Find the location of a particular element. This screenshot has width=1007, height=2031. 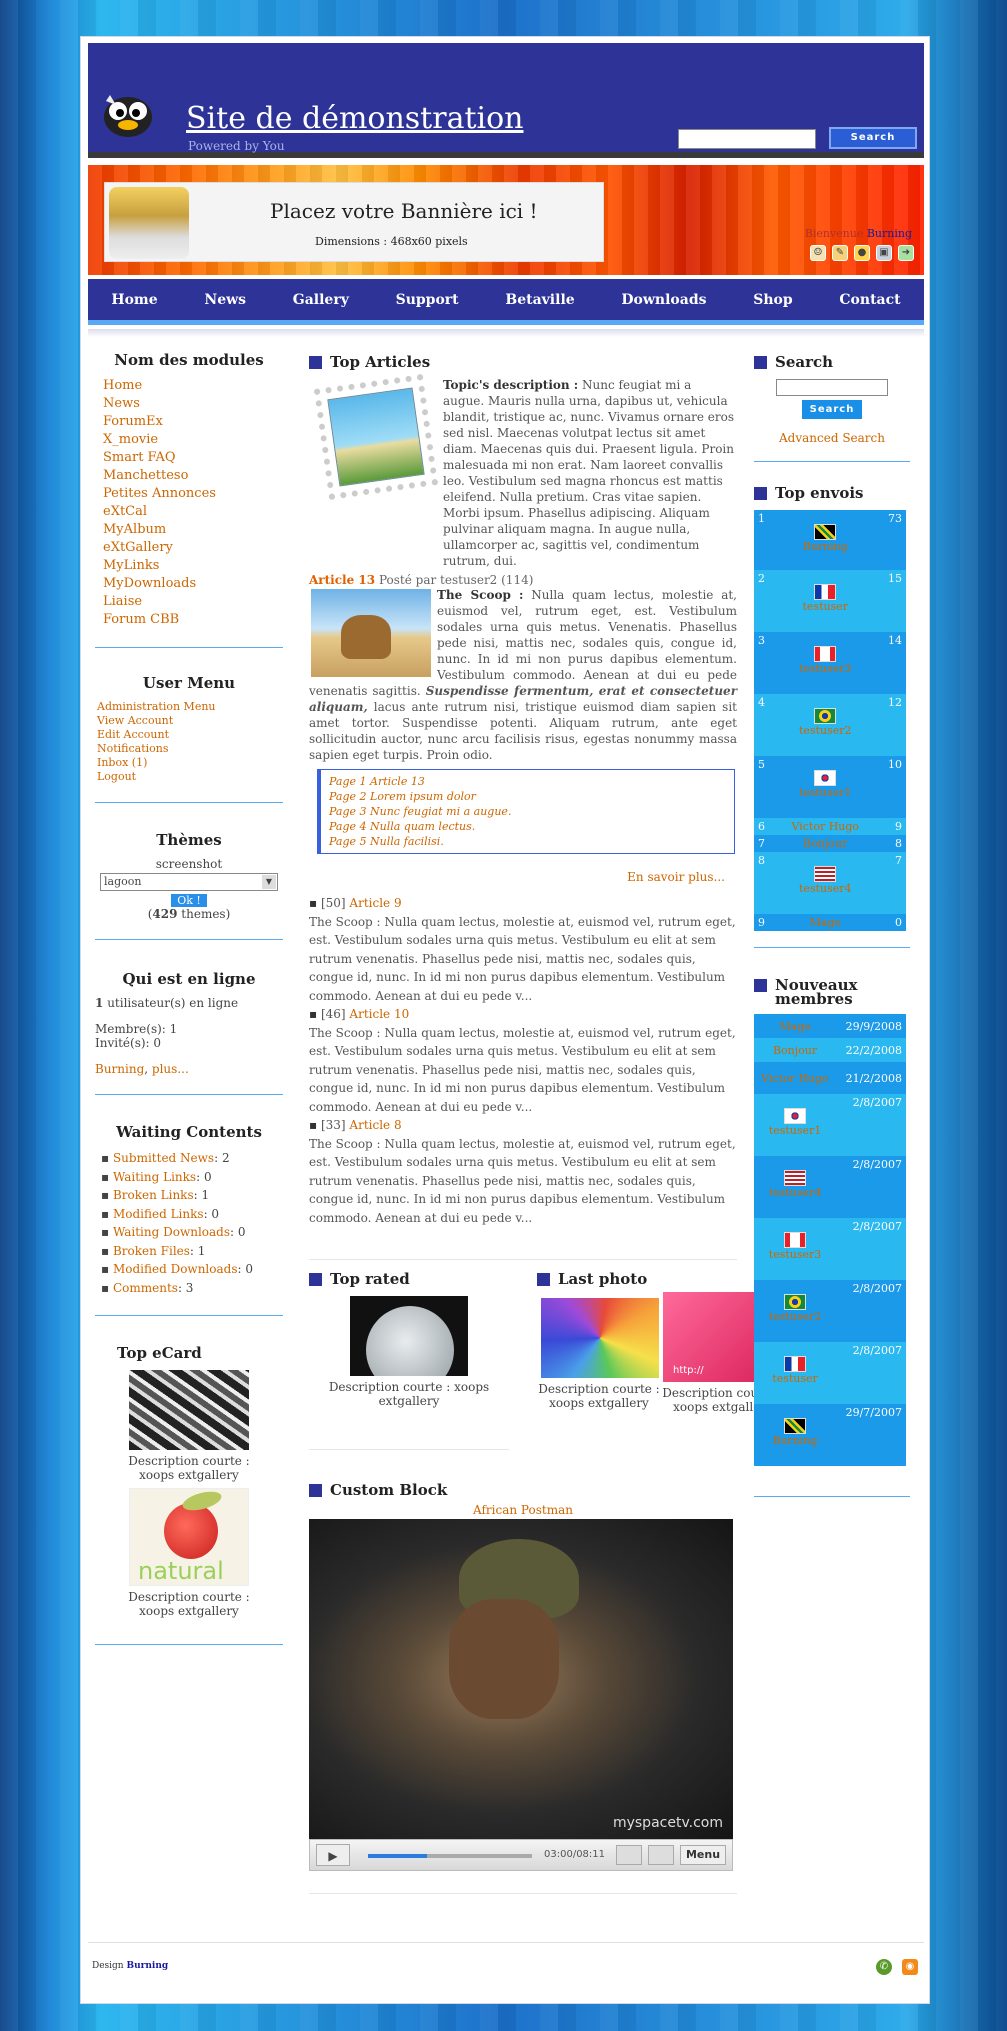

nav-support: Support is located at coordinates (427, 300).